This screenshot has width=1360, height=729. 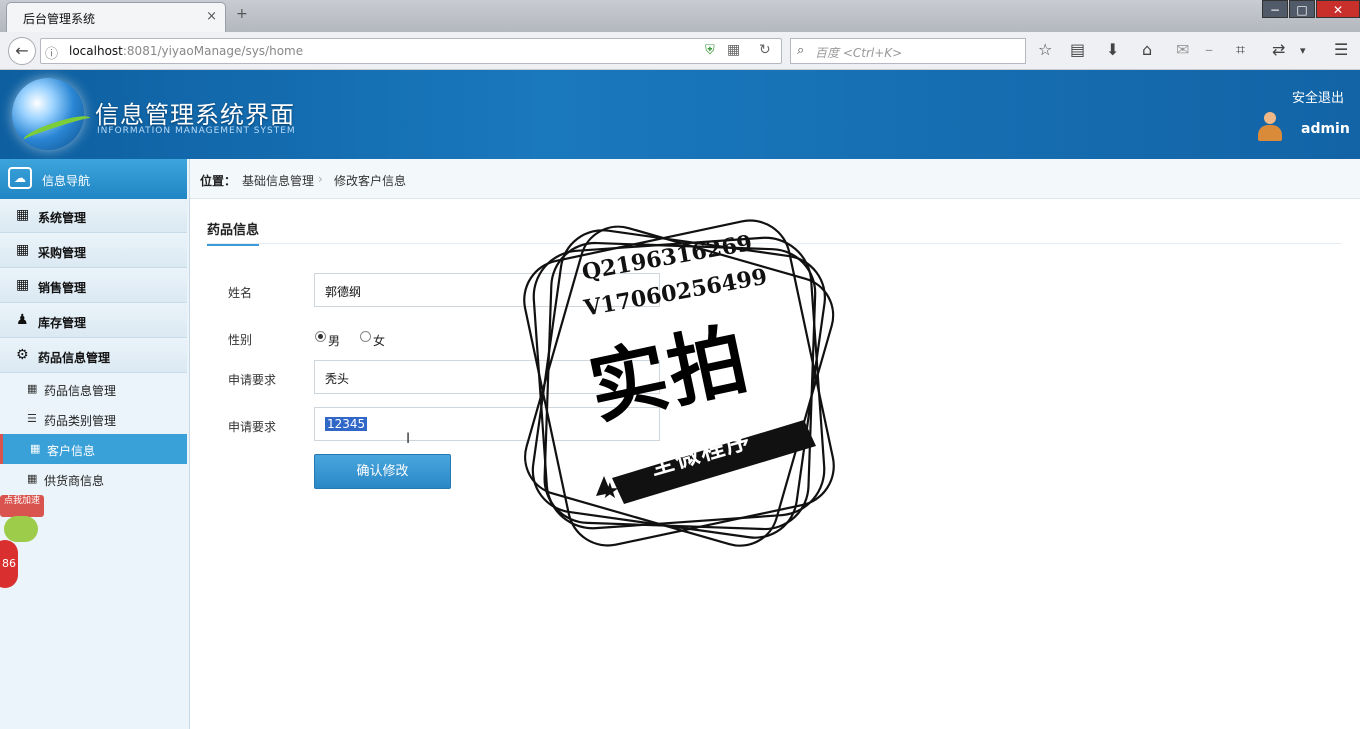 What do you see at coordinates (710, 50) in the screenshot?
I see `shield-icon: ⛨` at bounding box center [710, 50].